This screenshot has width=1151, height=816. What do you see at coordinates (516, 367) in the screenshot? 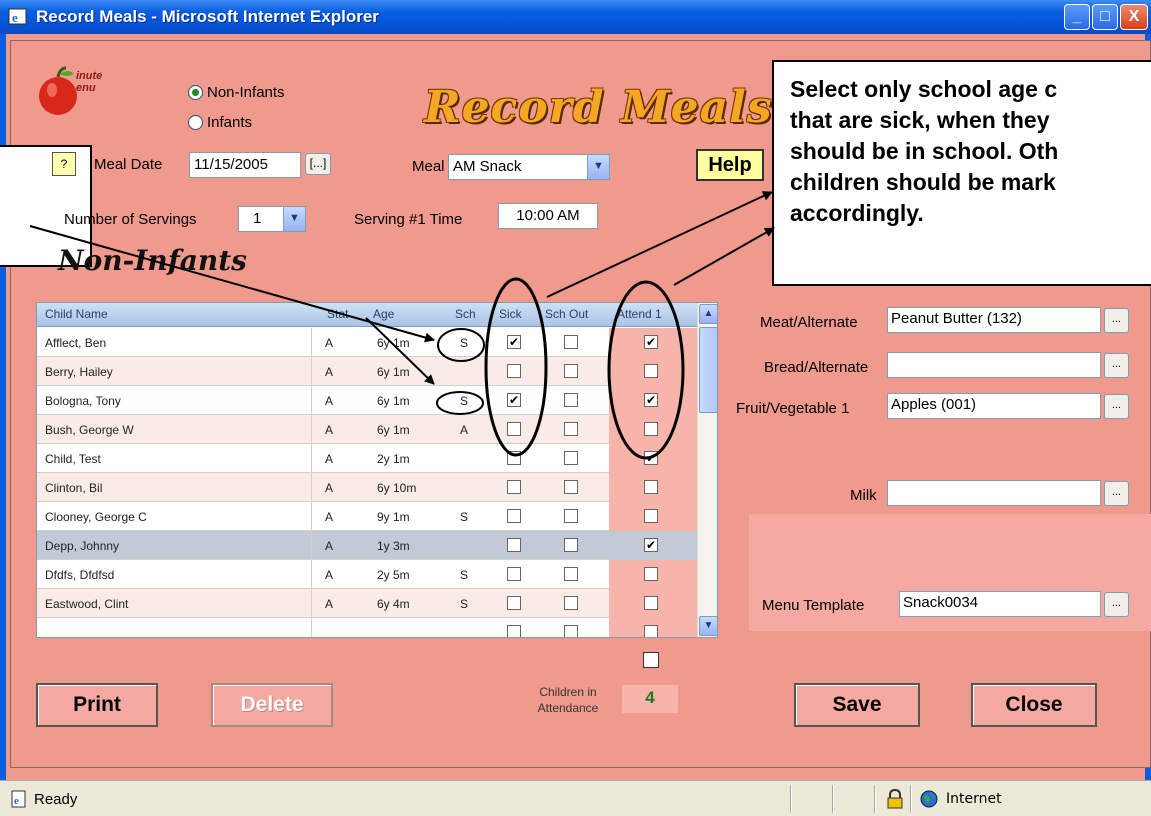
I see `annotation-ellipse-sick` at bounding box center [516, 367].